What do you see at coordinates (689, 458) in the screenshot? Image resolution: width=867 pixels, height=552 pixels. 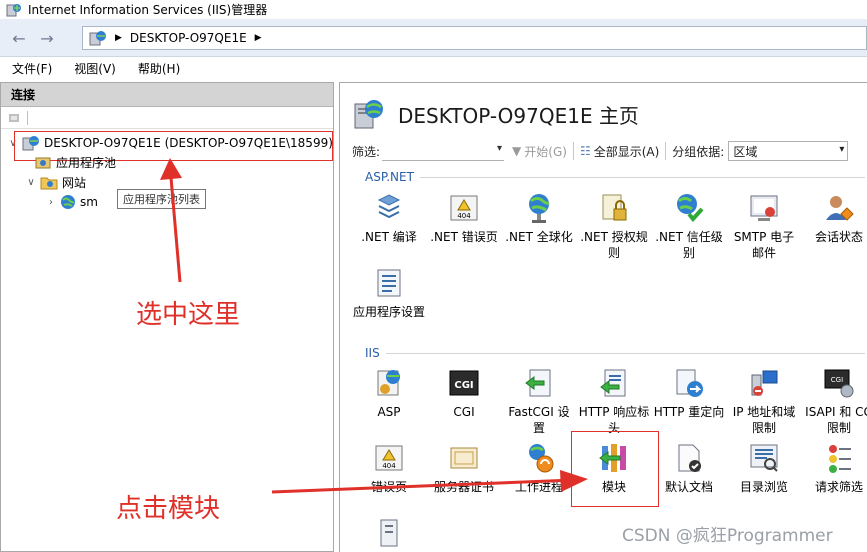 I see `default-doc-icon` at bounding box center [689, 458].